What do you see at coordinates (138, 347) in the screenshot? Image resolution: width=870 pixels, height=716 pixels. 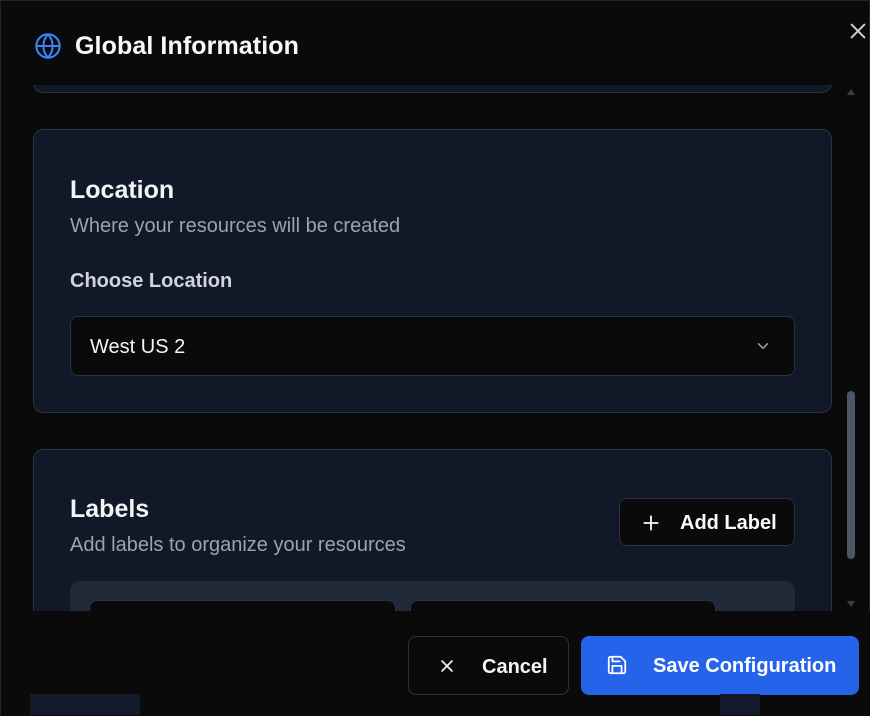 I see `location-select-value: West US 2` at bounding box center [138, 347].